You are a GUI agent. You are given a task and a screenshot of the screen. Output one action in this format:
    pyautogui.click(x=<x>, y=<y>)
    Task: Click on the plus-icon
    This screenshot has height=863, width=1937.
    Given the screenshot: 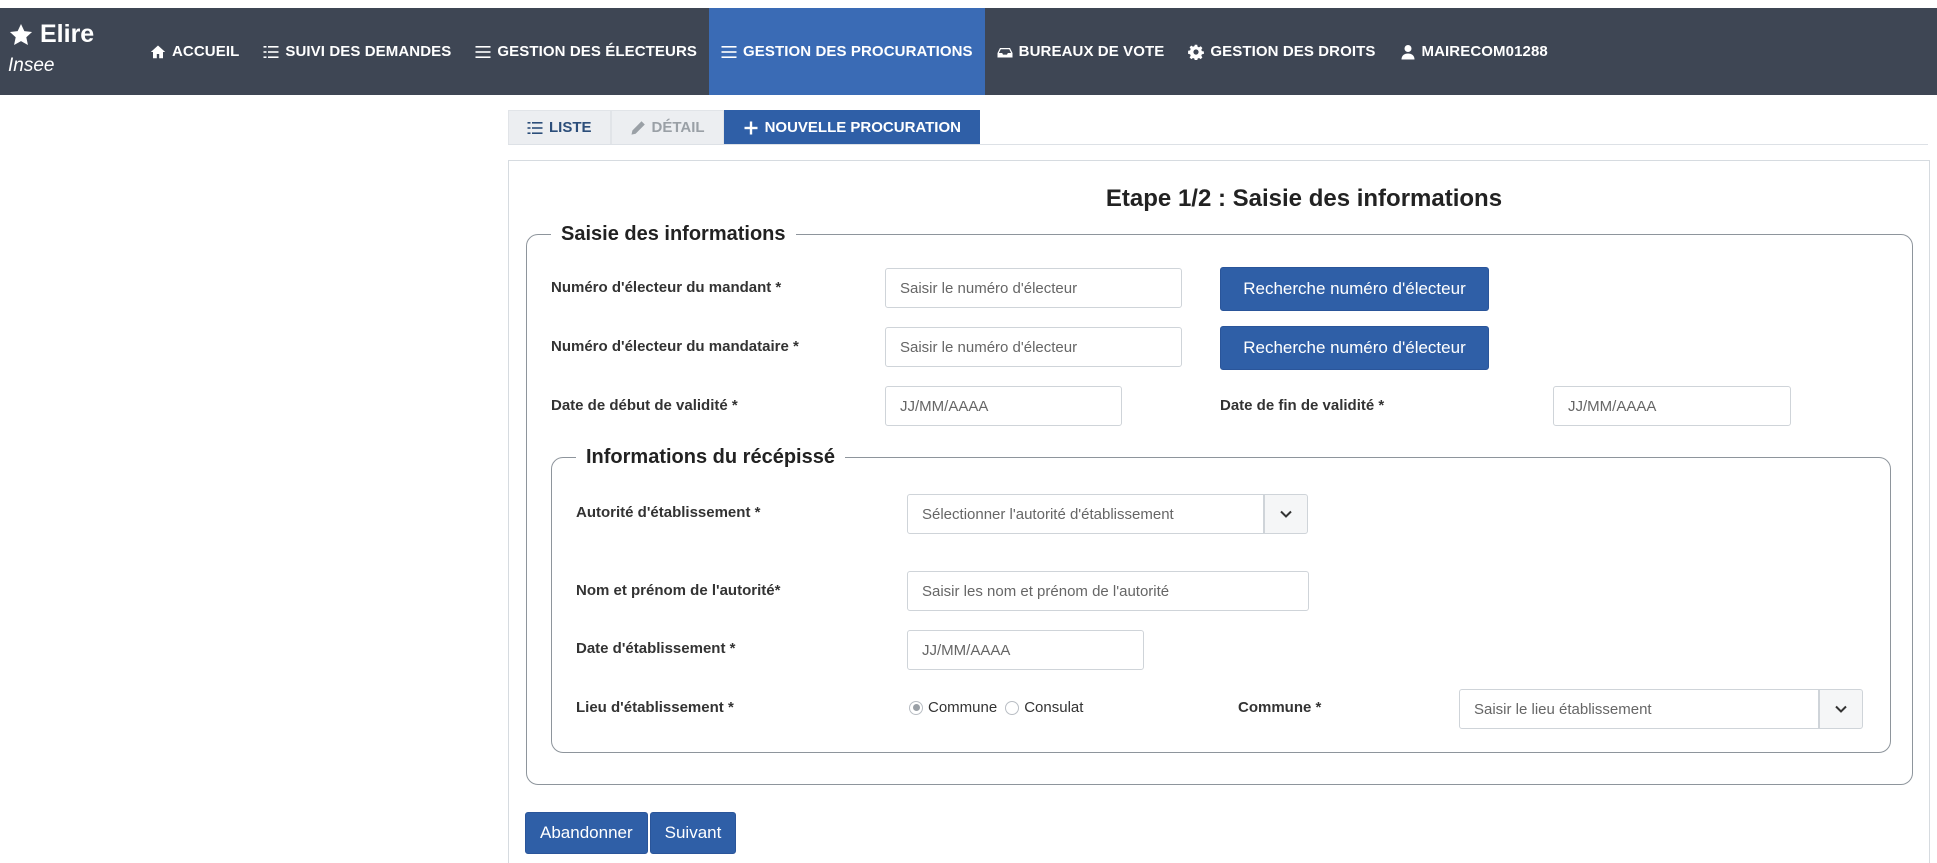 What is the action you would take?
    pyautogui.click(x=751, y=128)
    